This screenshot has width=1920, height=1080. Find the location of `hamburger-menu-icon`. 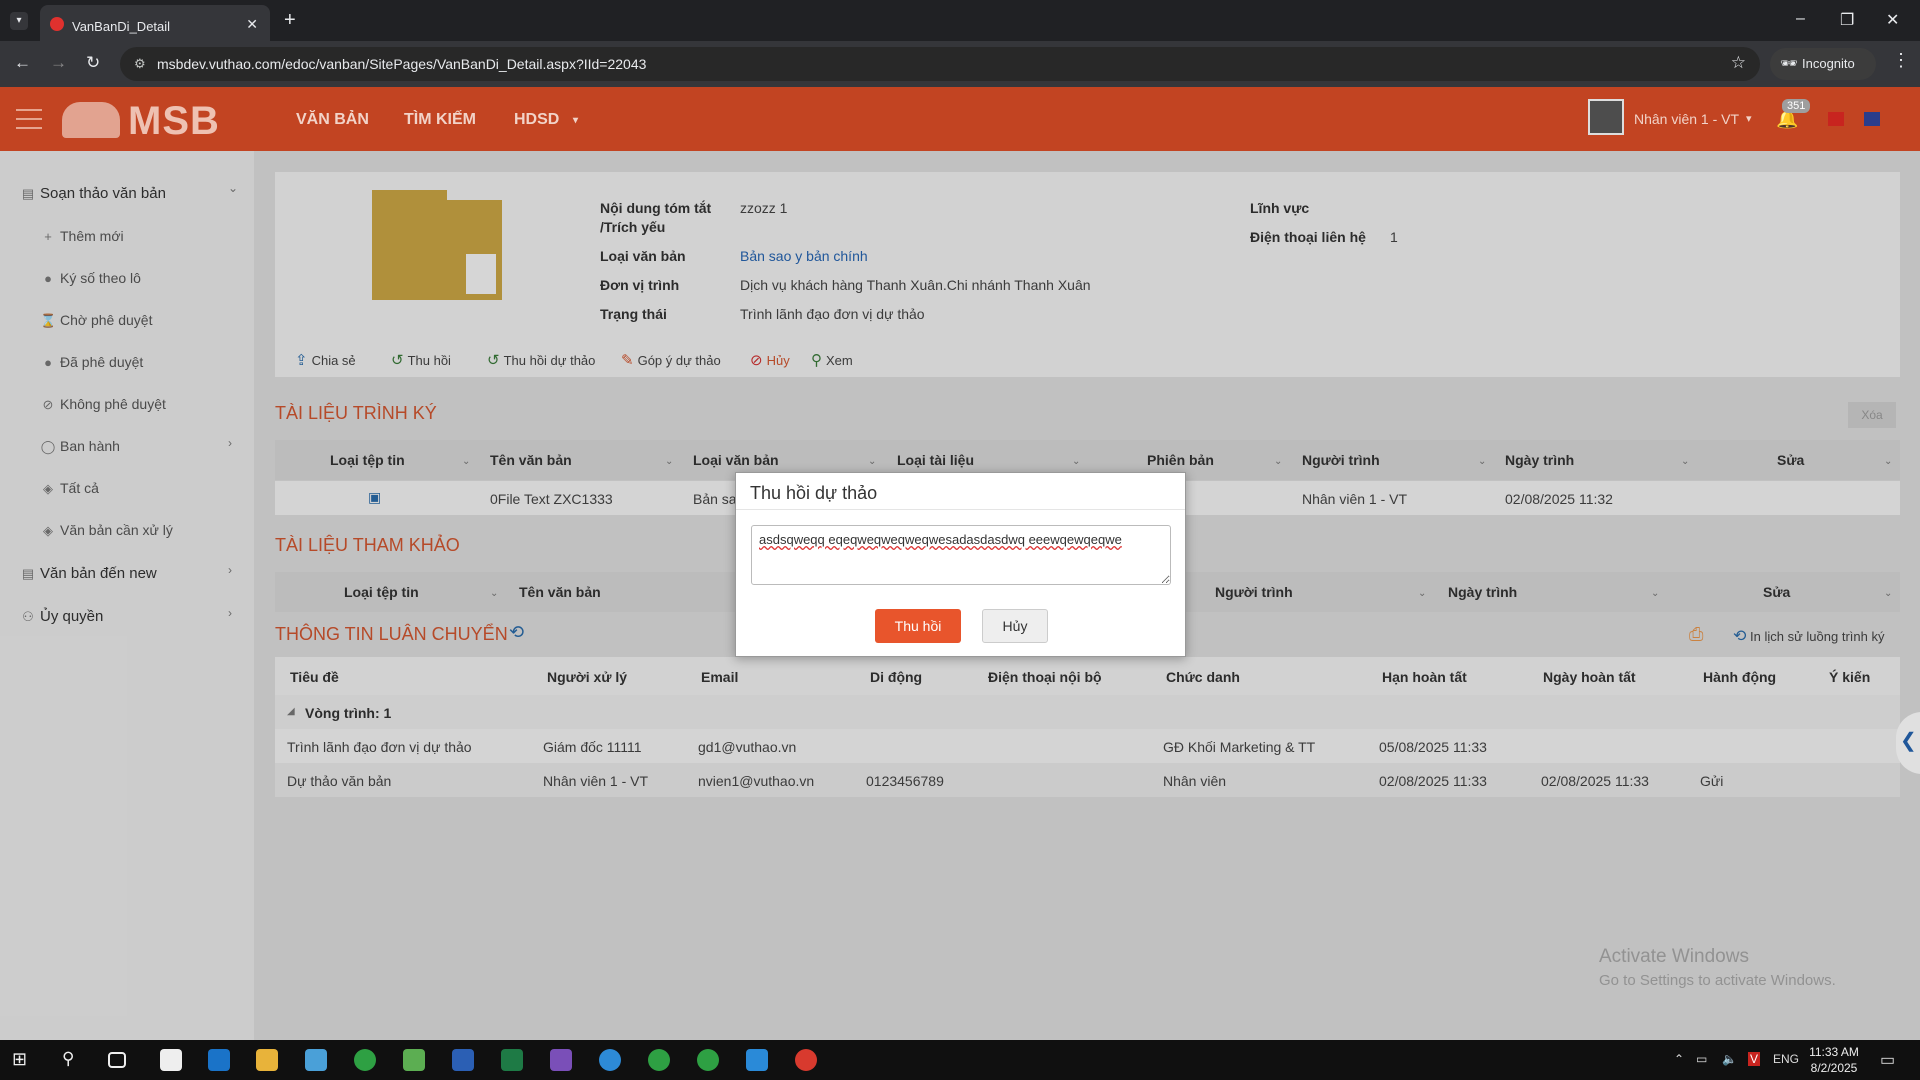

hamburger-menu-icon is located at coordinates (29, 119).